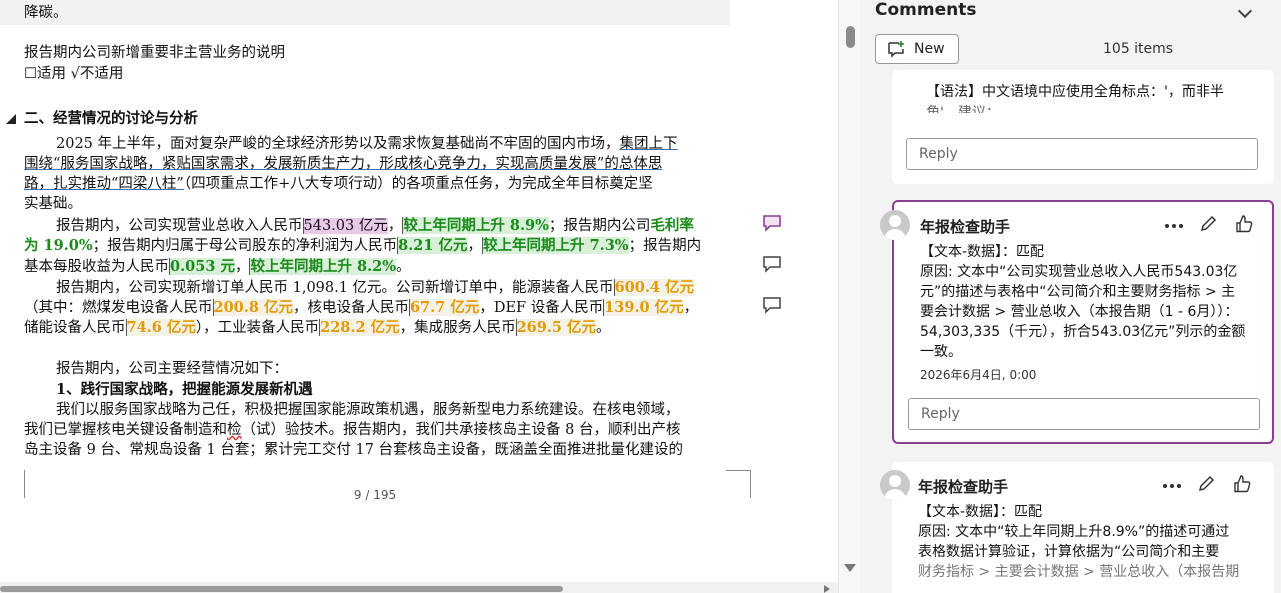 Image resolution: width=1281 pixels, height=593 pixels. What do you see at coordinates (929, 49) in the screenshot?
I see `new-comment-label: New` at bounding box center [929, 49].